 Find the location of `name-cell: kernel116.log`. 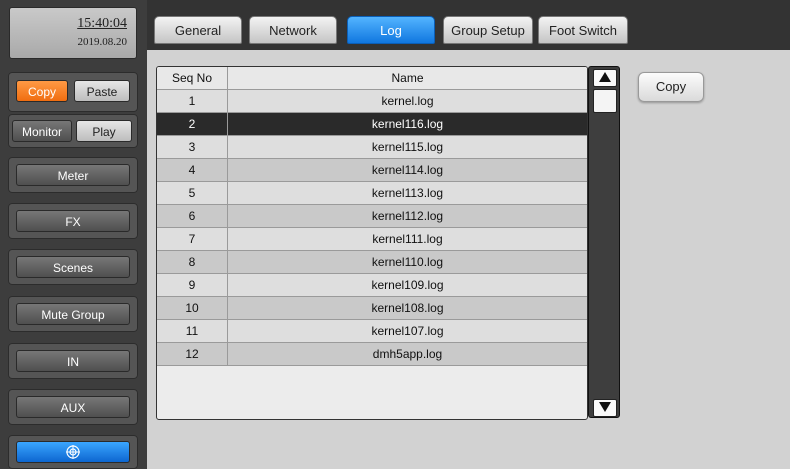

name-cell: kernel116.log is located at coordinates (407, 124).